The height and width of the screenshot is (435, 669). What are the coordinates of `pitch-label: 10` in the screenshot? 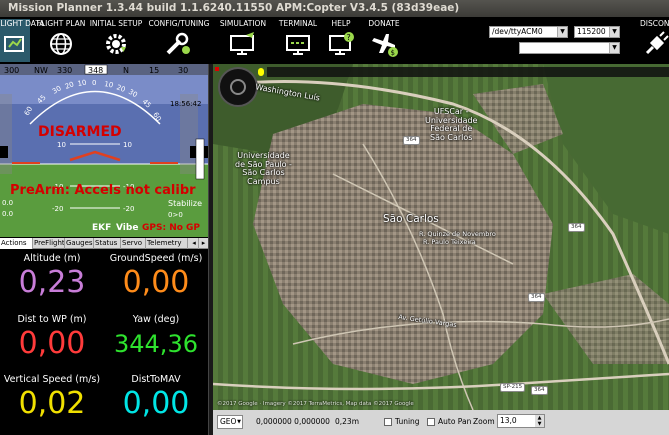 It's located at (127, 145).